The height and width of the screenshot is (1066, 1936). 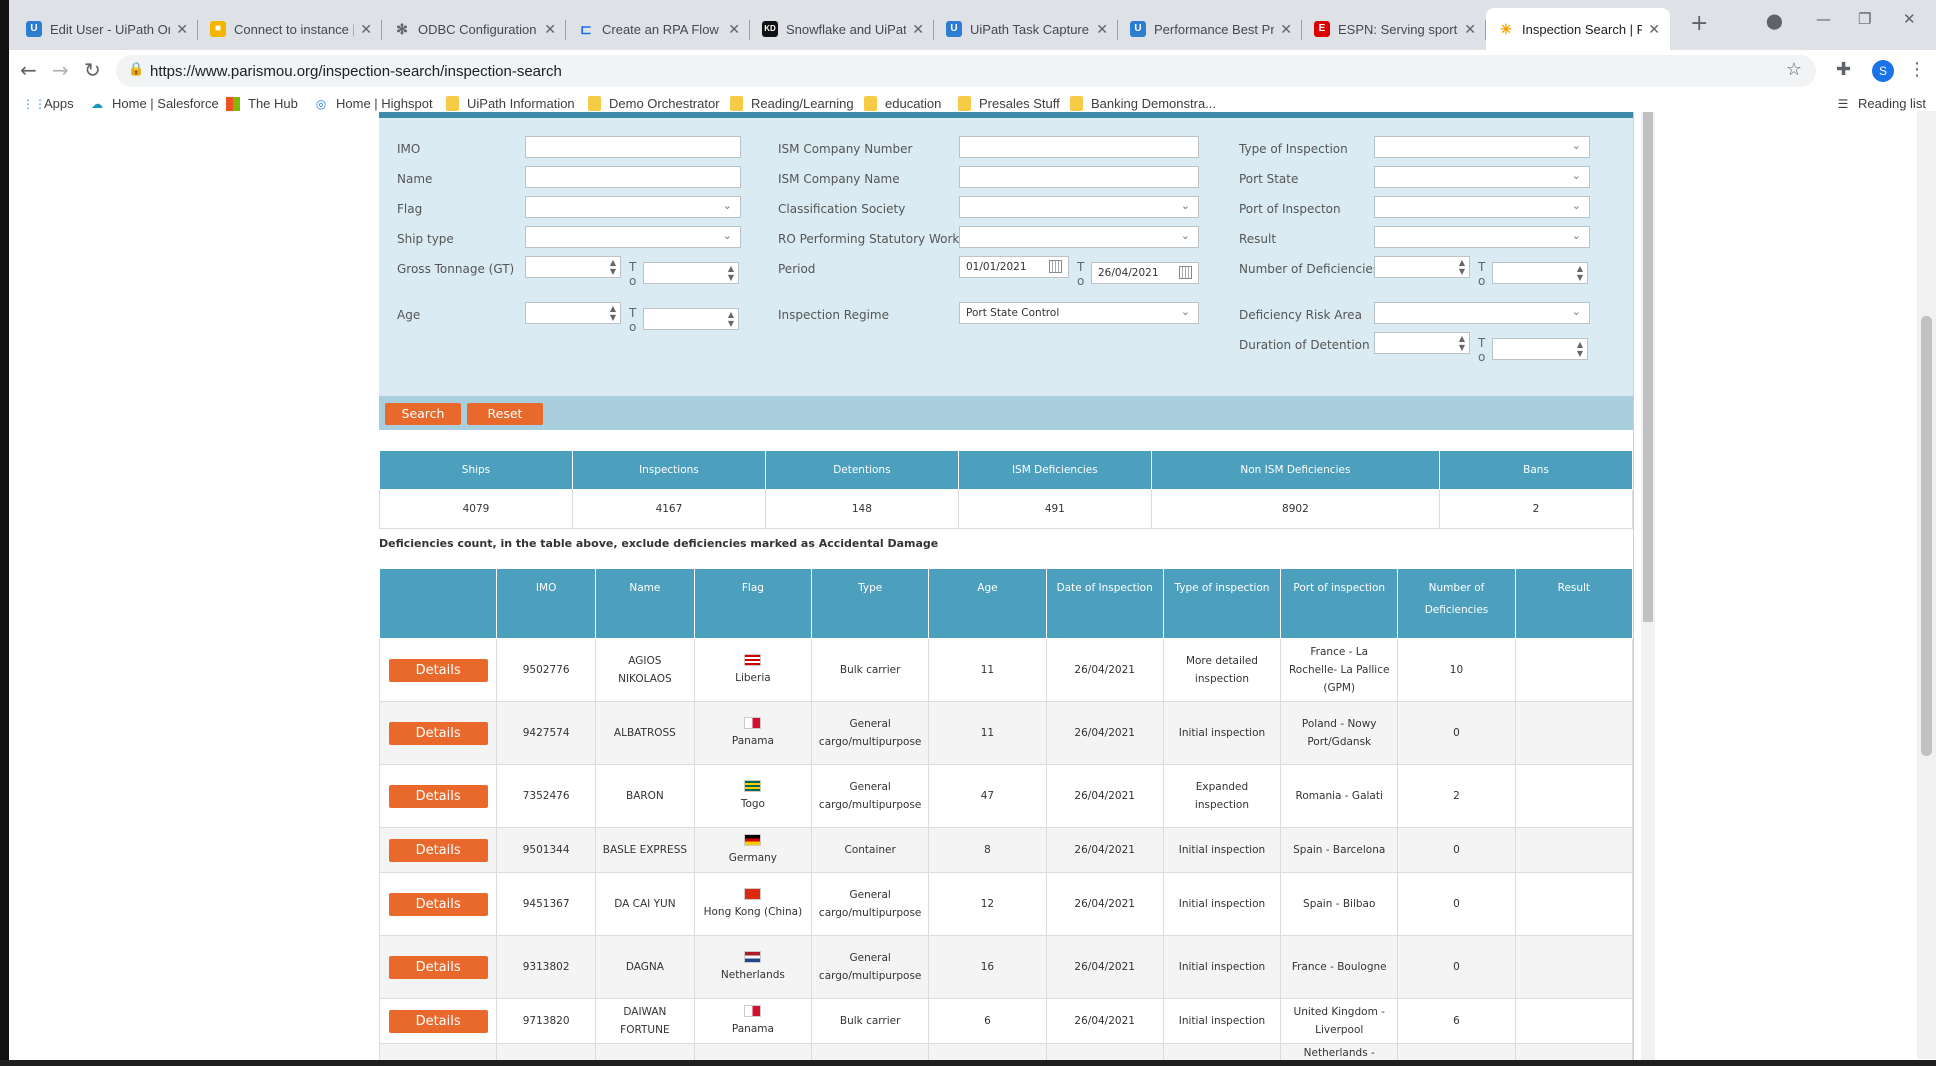 I want to click on inner-scrollbar, so click(x=1648, y=586).